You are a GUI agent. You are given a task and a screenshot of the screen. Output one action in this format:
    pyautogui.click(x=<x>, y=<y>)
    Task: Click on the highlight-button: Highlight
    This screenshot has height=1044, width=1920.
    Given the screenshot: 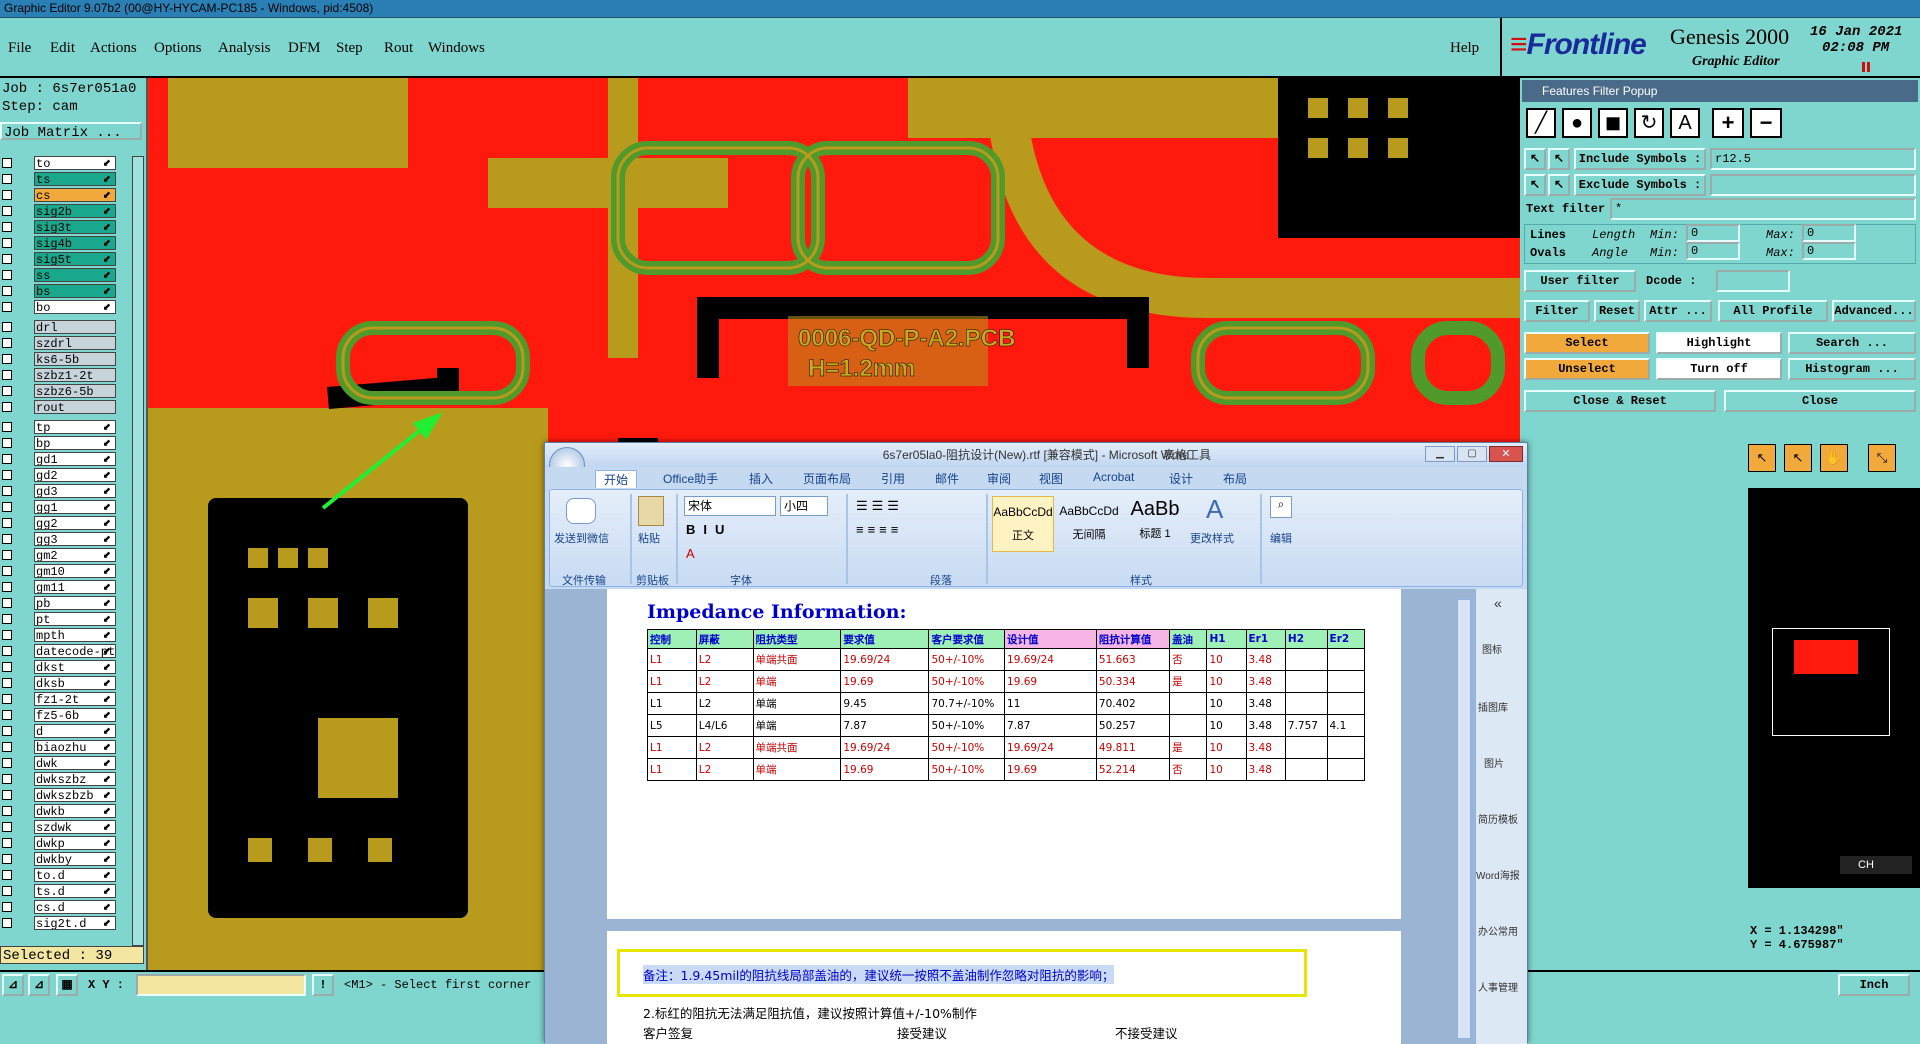 What is the action you would take?
    pyautogui.click(x=1719, y=343)
    